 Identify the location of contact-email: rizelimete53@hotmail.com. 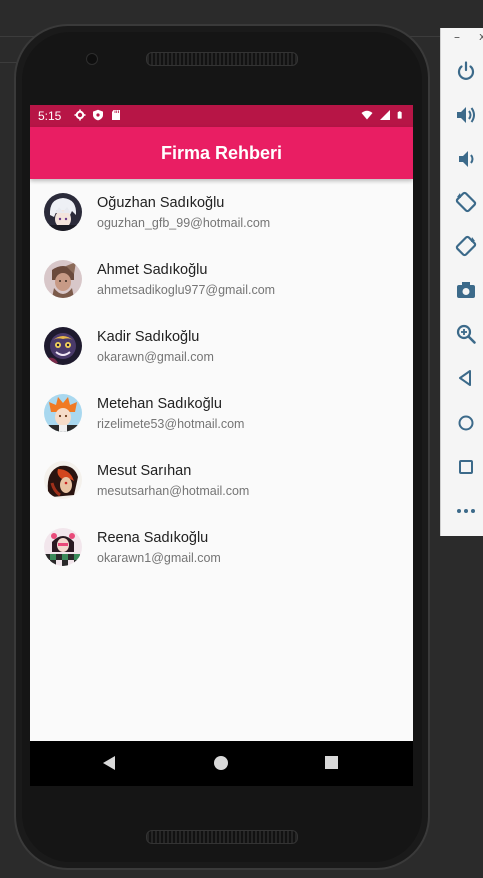
(171, 424).